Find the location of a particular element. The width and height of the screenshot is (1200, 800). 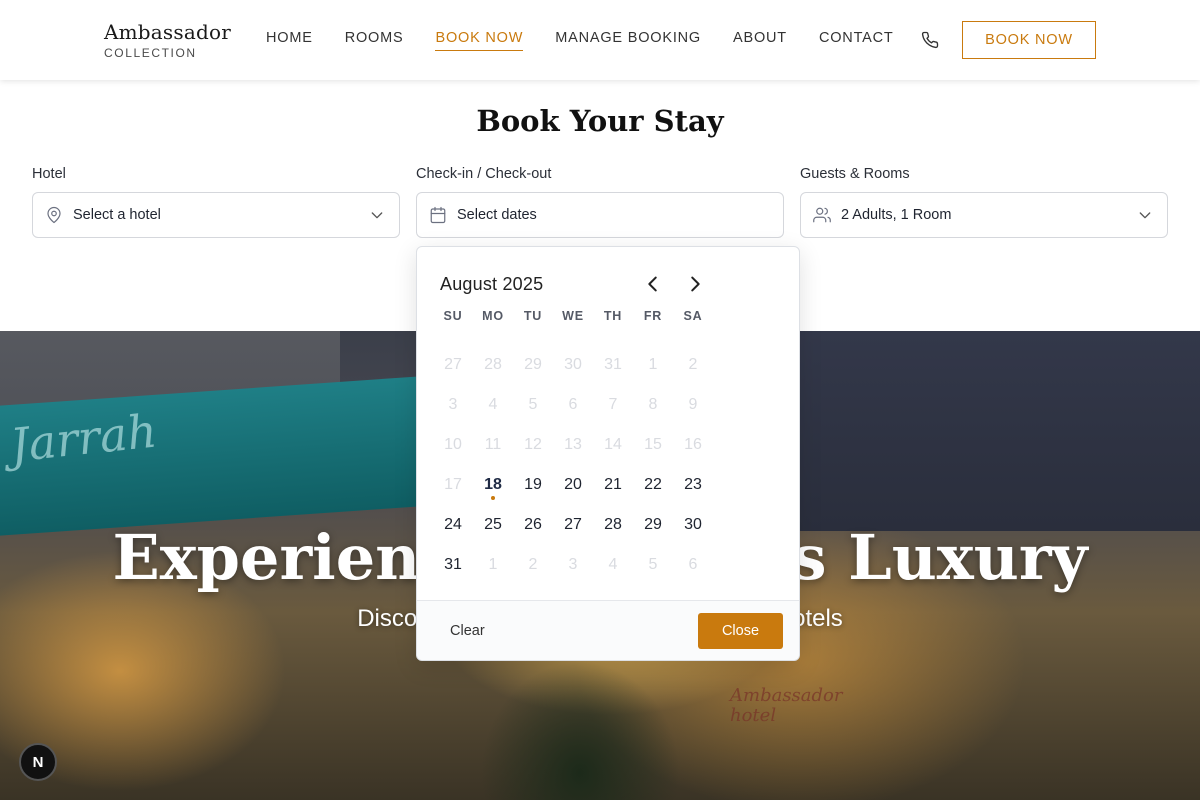

calendar-clear-button: Clear is located at coordinates (467, 631).